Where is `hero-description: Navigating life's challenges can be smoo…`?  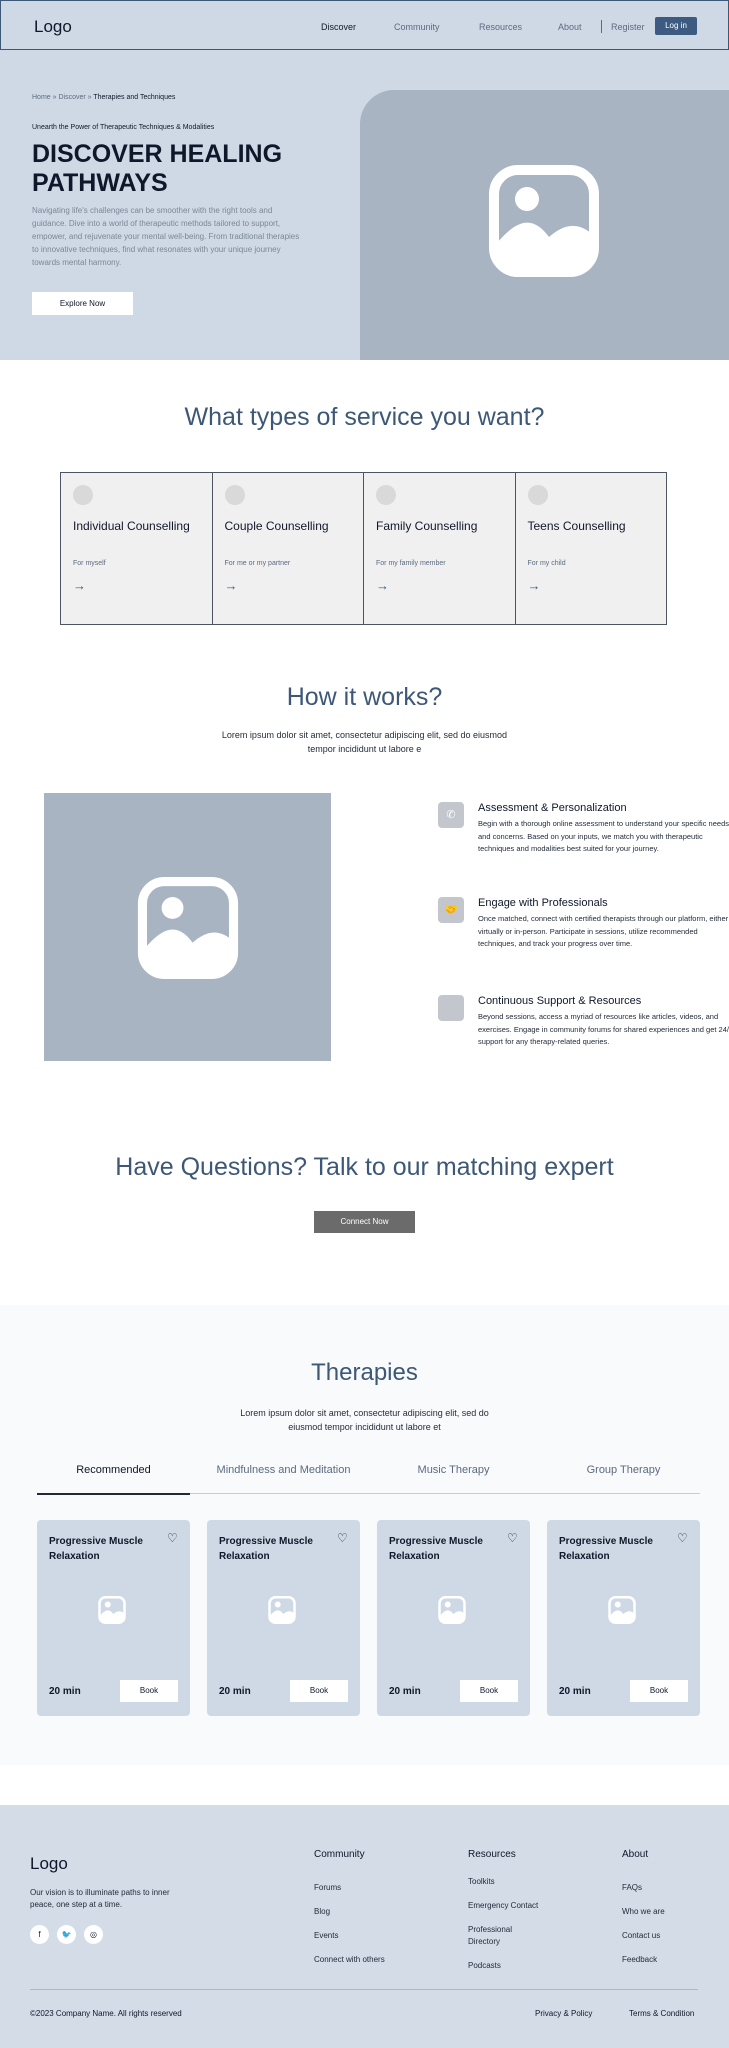
hero-description: Navigating life's challenges can be smoo… is located at coordinates (166, 236).